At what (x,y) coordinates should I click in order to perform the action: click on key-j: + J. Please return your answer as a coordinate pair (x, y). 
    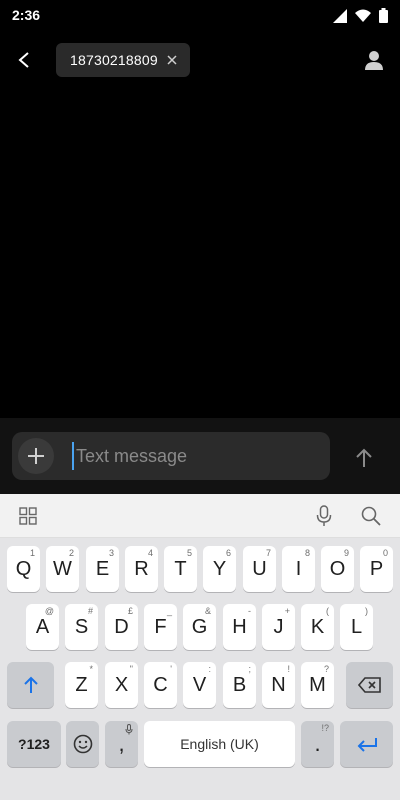
    Looking at the image, I should click on (278, 627).